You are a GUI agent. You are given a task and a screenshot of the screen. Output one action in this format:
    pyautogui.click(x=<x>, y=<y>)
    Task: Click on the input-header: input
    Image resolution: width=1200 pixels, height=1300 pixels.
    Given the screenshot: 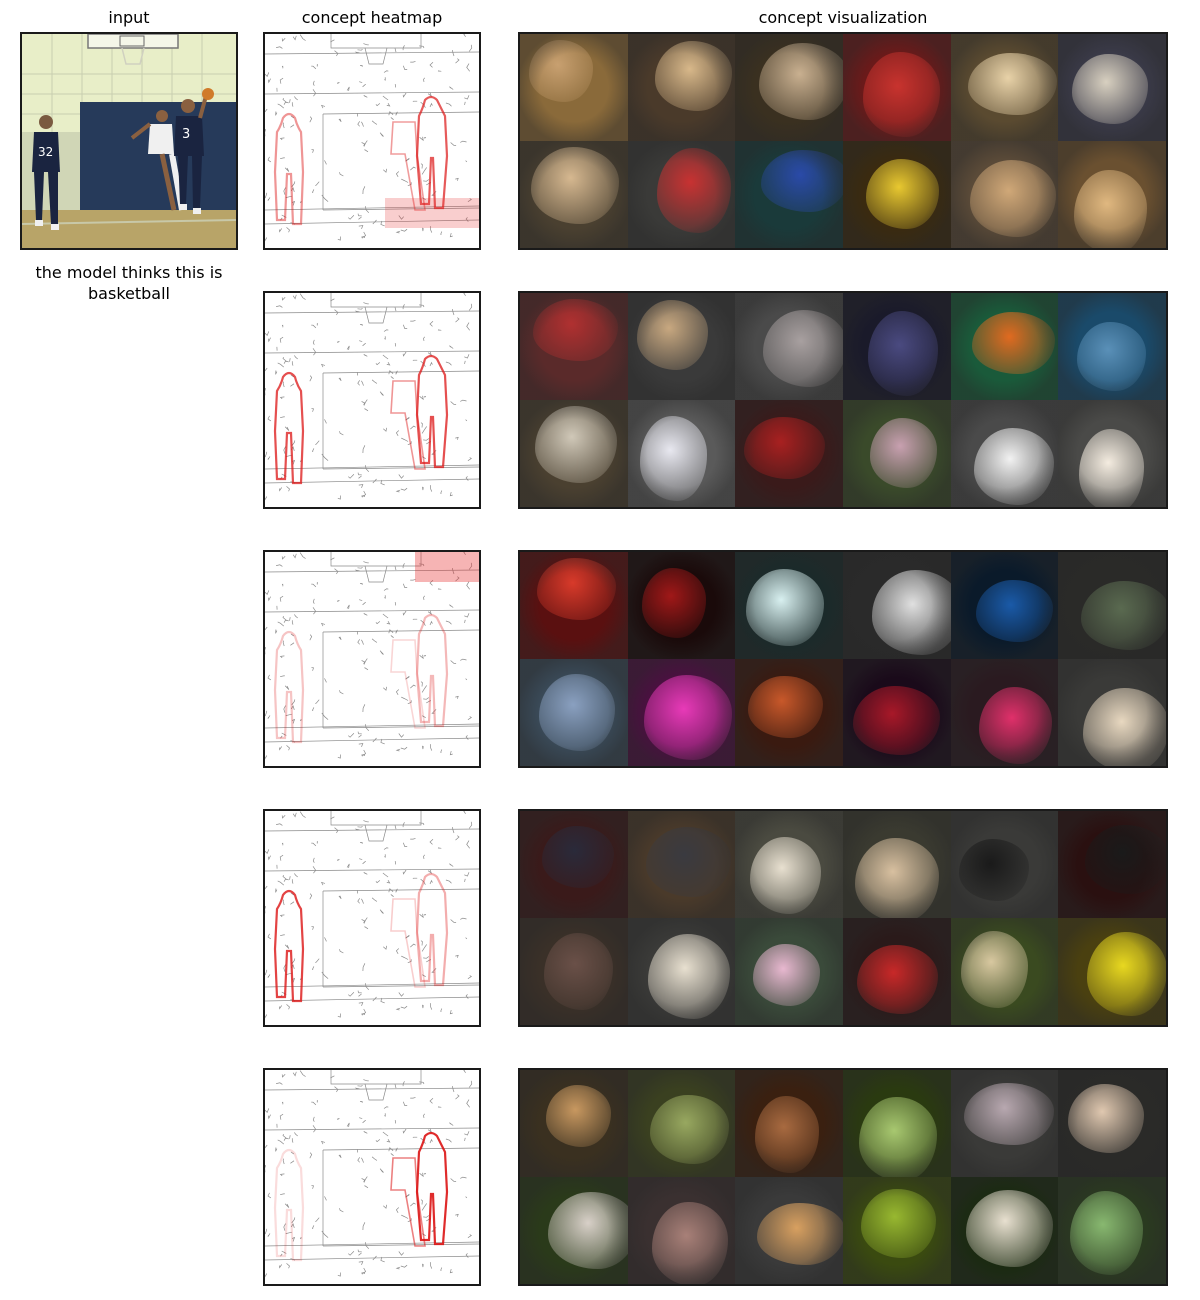 What is the action you would take?
    pyautogui.click(x=129, y=17)
    